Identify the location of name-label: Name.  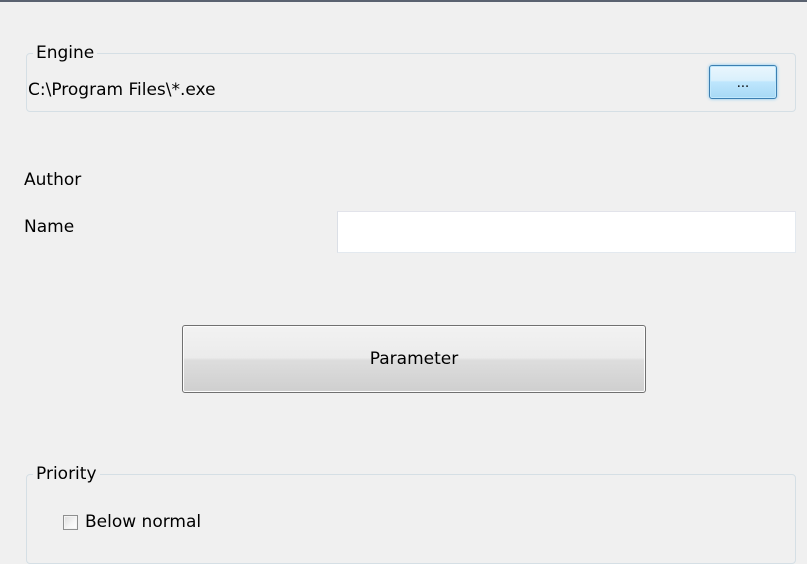
(49, 227).